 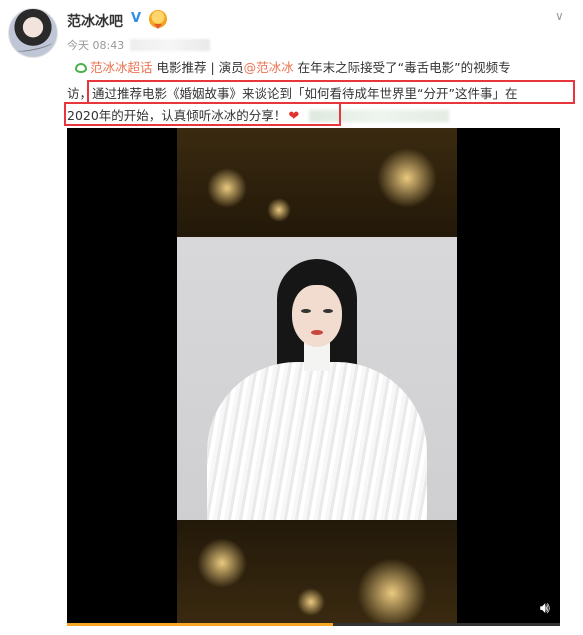 I want to click on username-link: 范冰冰吧, so click(x=95, y=21).